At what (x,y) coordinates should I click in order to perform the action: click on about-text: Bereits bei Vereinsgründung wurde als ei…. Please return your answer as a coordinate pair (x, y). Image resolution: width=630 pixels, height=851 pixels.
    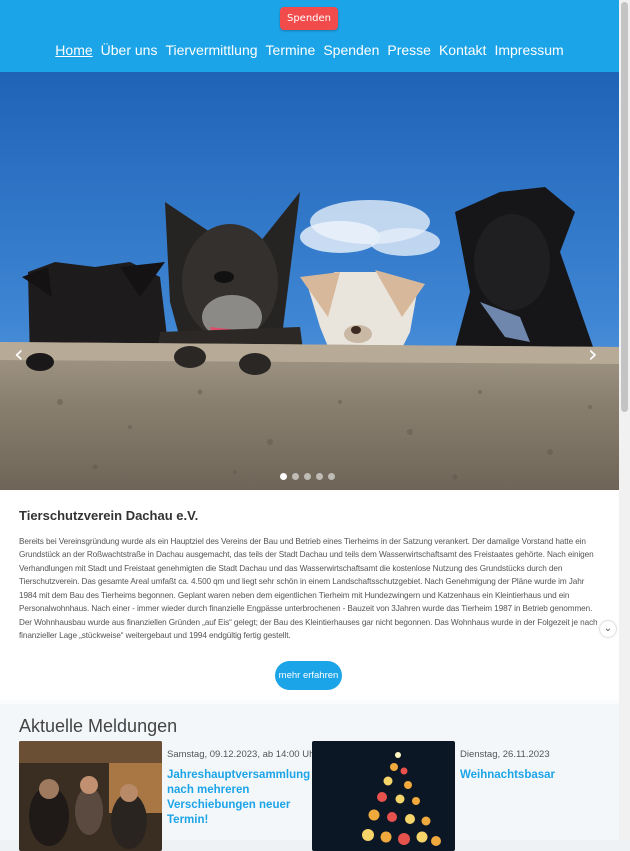
    Looking at the image, I should click on (308, 589).